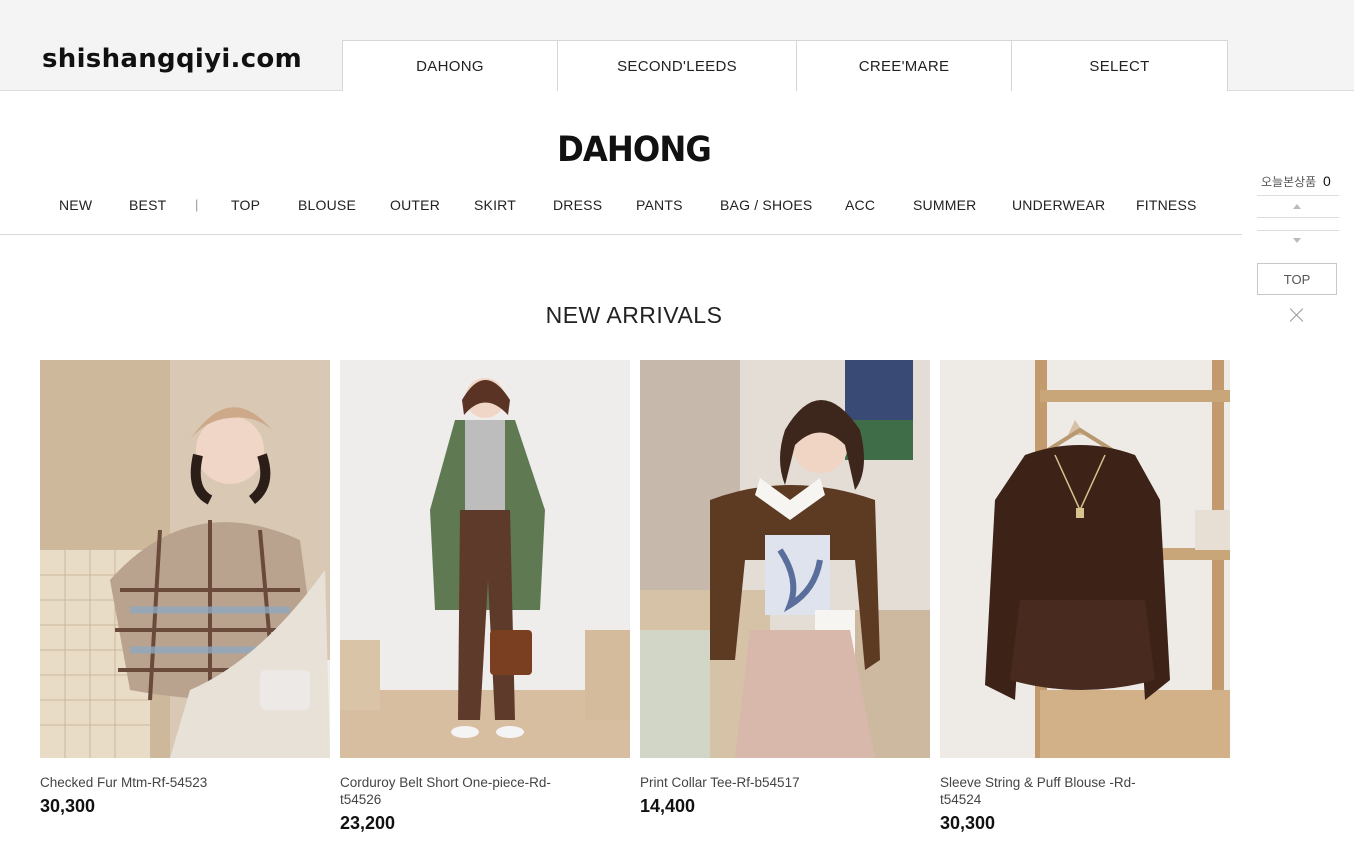 This screenshot has height=847, width=1354. What do you see at coordinates (904, 66) in the screenshot?
I see `brand-tab-creemare: CREE'MARE` at bounding box center [904, 66].